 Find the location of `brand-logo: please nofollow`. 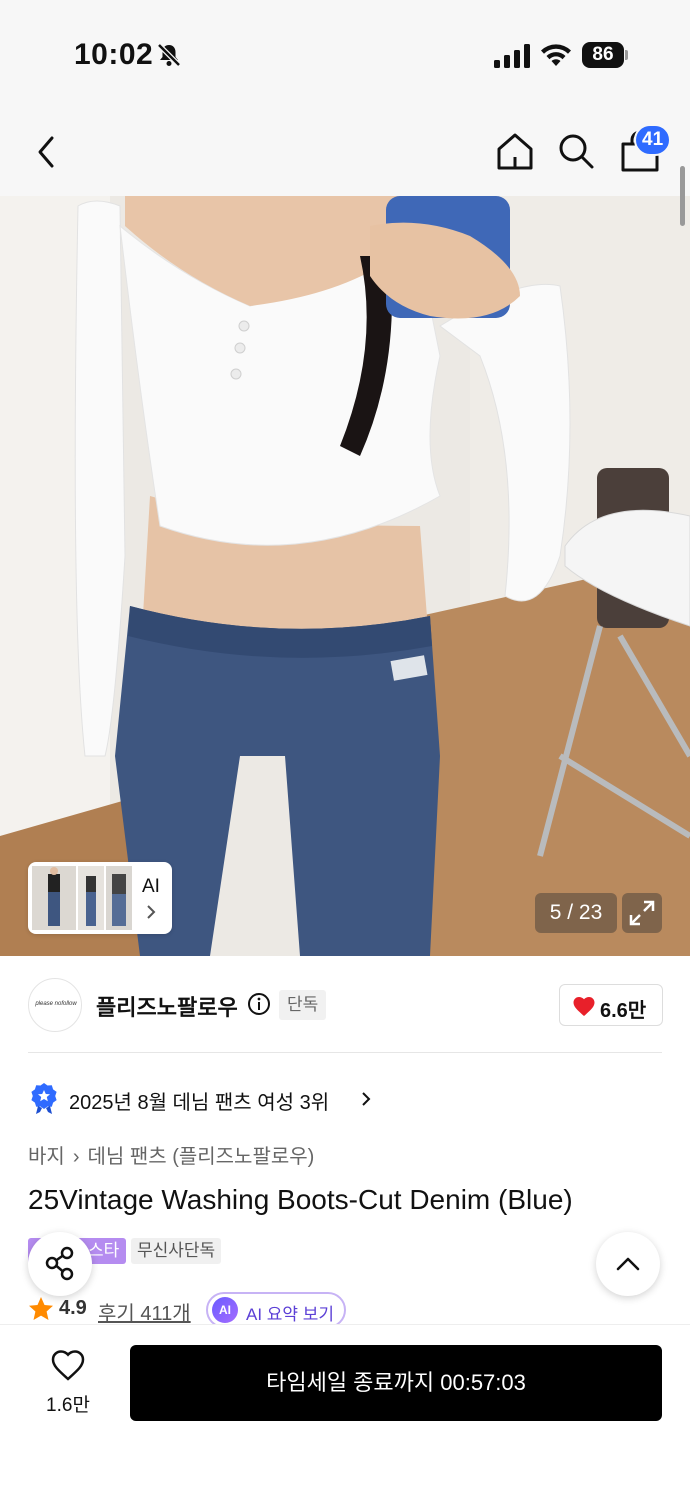

brand-logo: please nofollow is located at coordinates (55, 1005).